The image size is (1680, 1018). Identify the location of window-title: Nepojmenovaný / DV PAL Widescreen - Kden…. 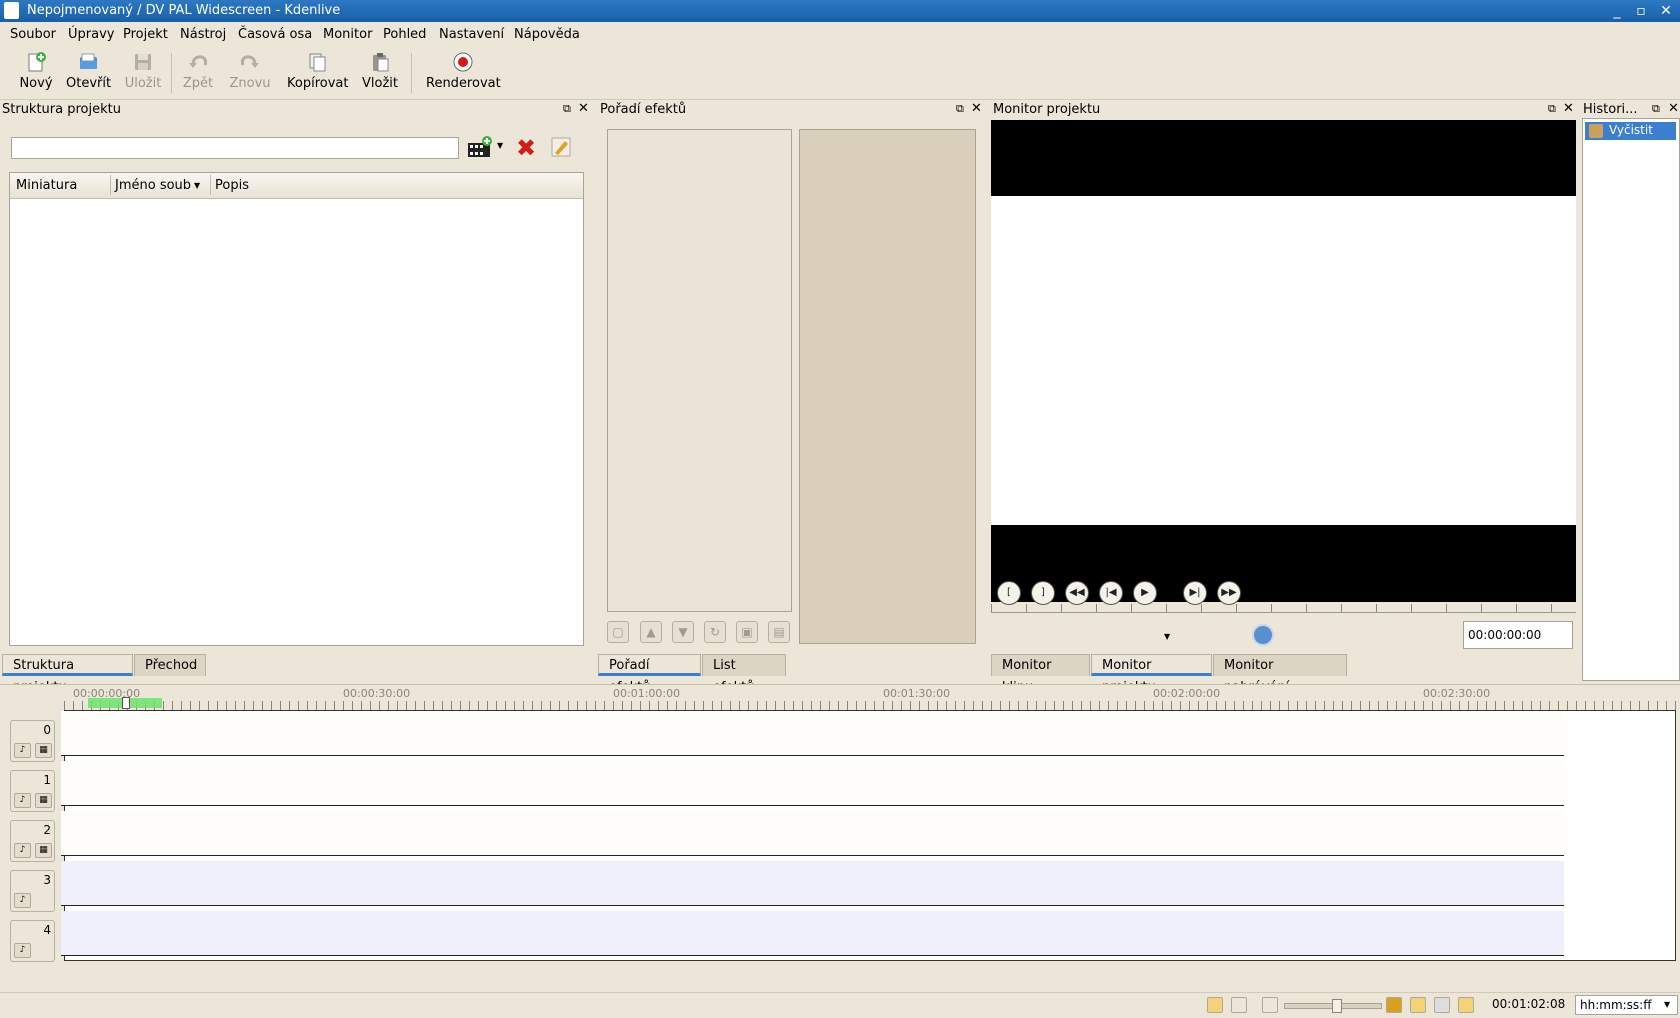
(184, 10).